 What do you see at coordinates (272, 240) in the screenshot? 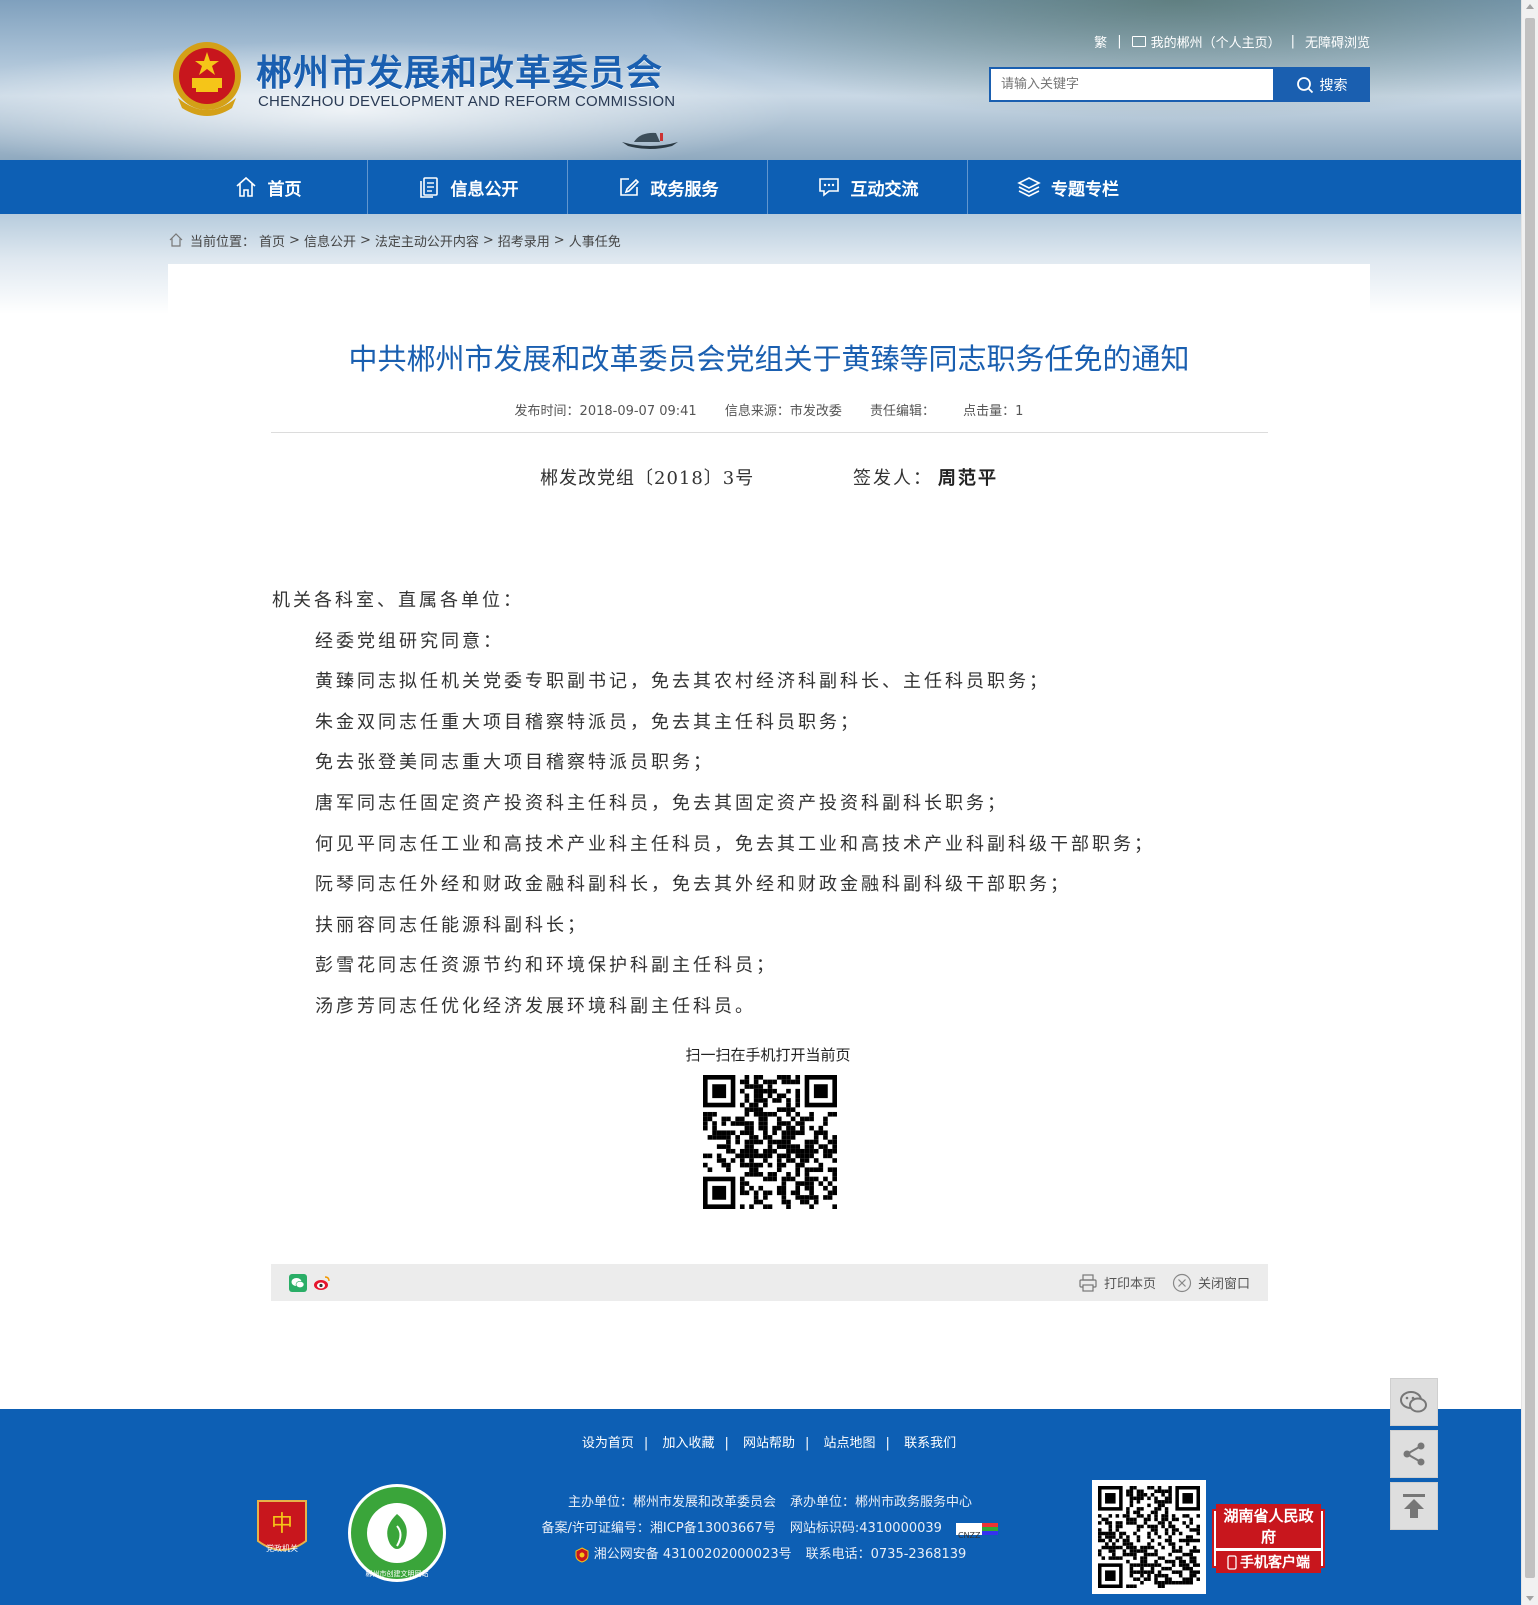
I see `breadcrumb-item: 首页` at bounding box center [272, 240].